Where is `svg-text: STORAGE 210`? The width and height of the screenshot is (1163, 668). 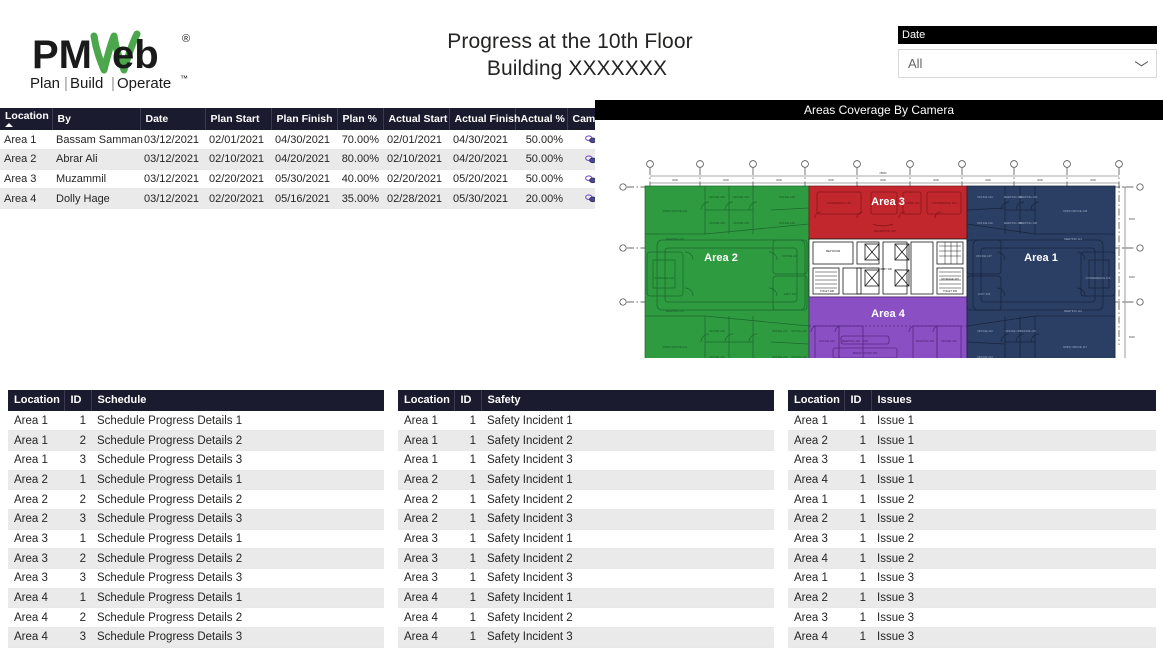
svg-text: STORAGE 210 is located at coordinates (664, 278).